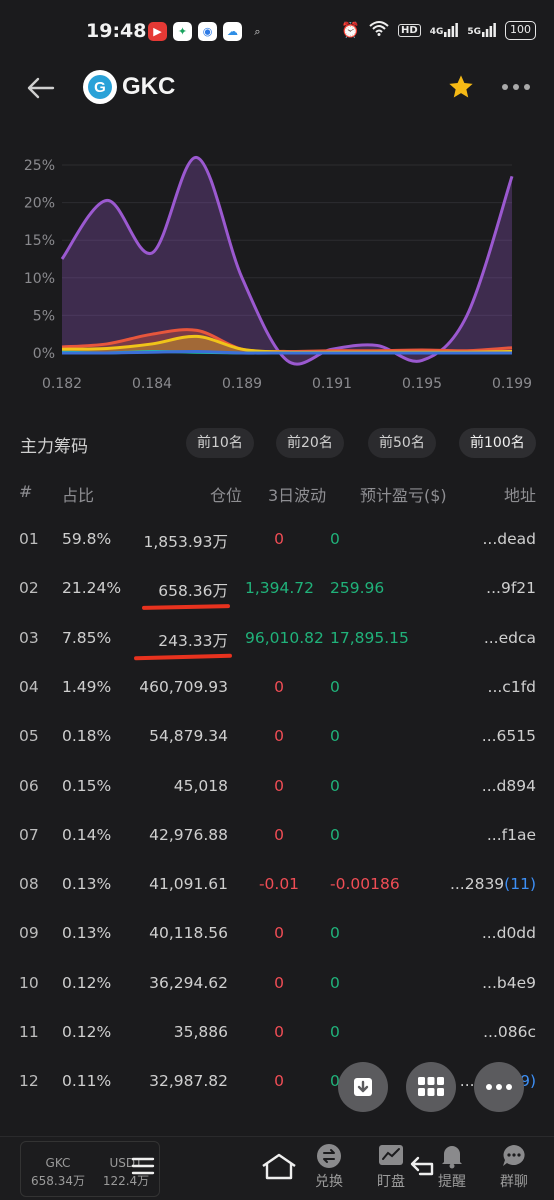 The image size is (554, 1200). Describe the element at coordinates (242, 384) in the screenshot. I see `x-tick-label: 0.189` at that location.